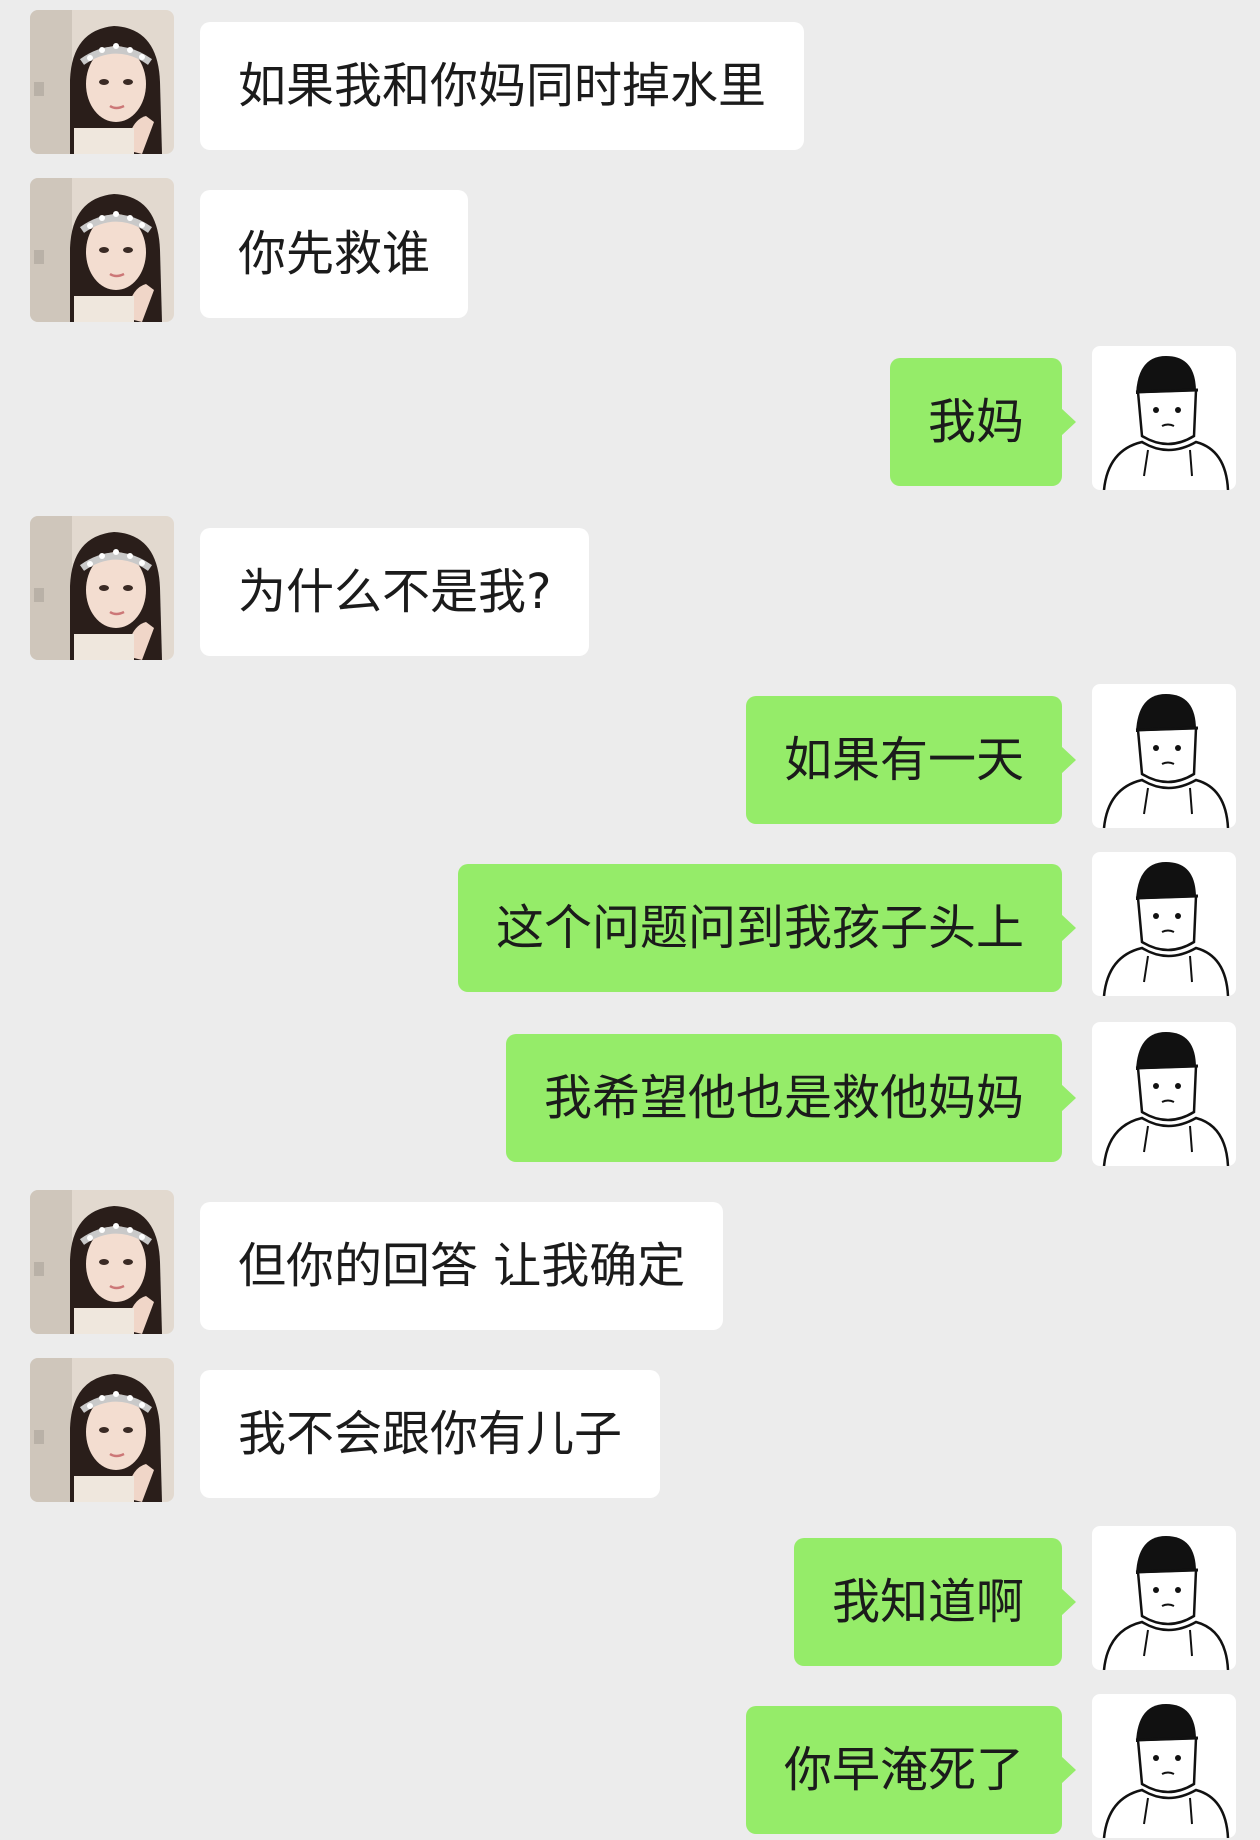 This screenshot has height=1840, width=1260. I want to click on incoming-message-bubble: 如果我和你妈同时掉水里, so click(502, 86).